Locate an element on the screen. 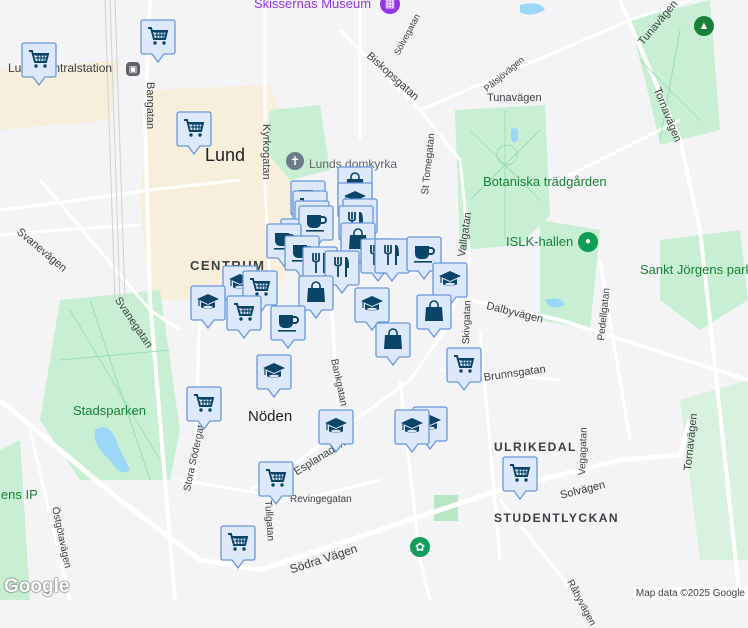 The width and height of the screenshot is (748, 628). park-tree-icon: ▲ is located at coordinates (704, 26).